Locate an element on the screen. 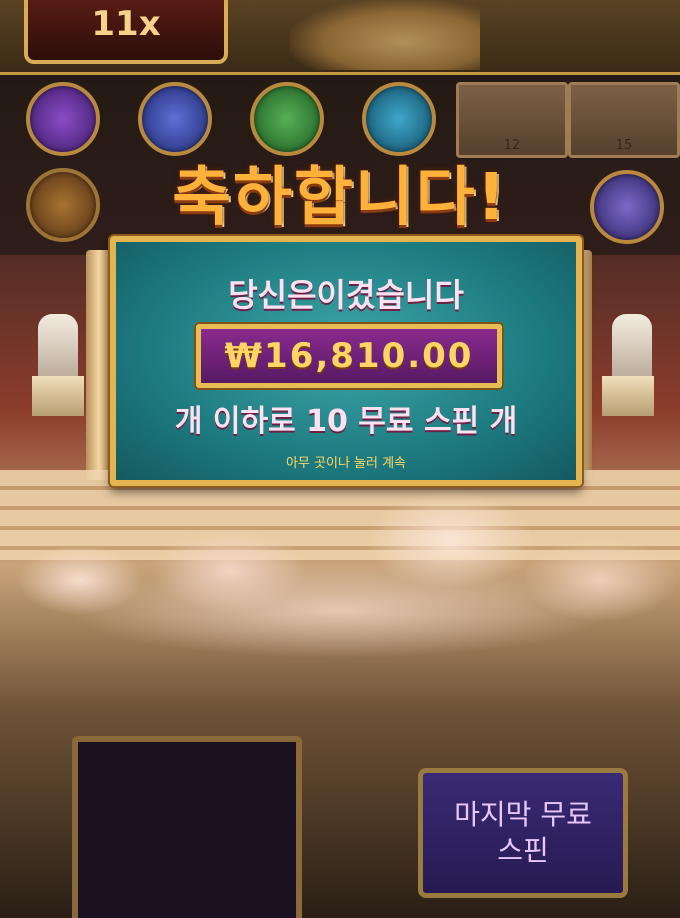 The image size is (680, 918). win-heading: 당신은이겼습니다 is located at coordinates (346, 295).